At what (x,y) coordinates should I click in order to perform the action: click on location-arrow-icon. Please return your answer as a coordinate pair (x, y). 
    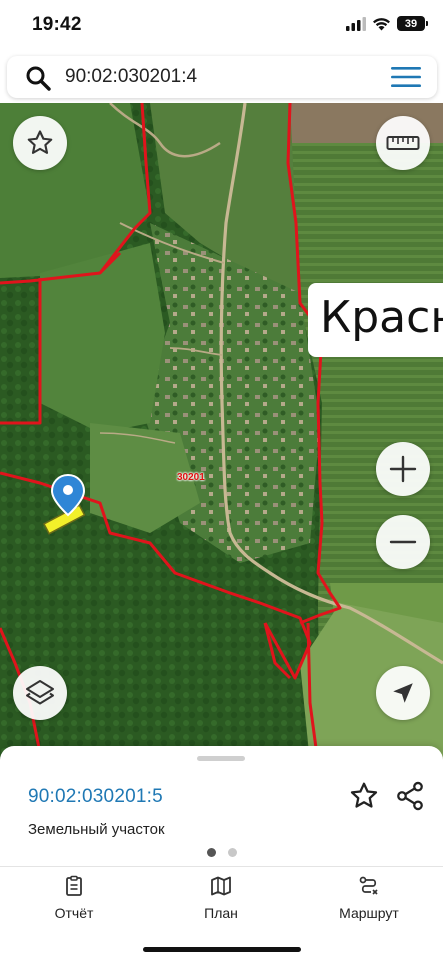
    Looking at the image, I should click on (403, 693).